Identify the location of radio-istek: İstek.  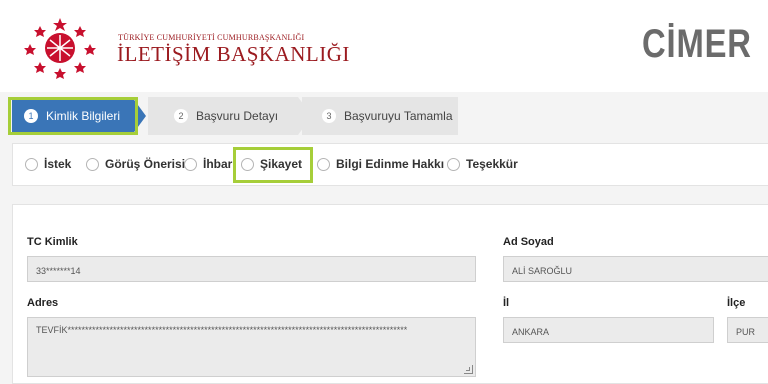
(48, 164).